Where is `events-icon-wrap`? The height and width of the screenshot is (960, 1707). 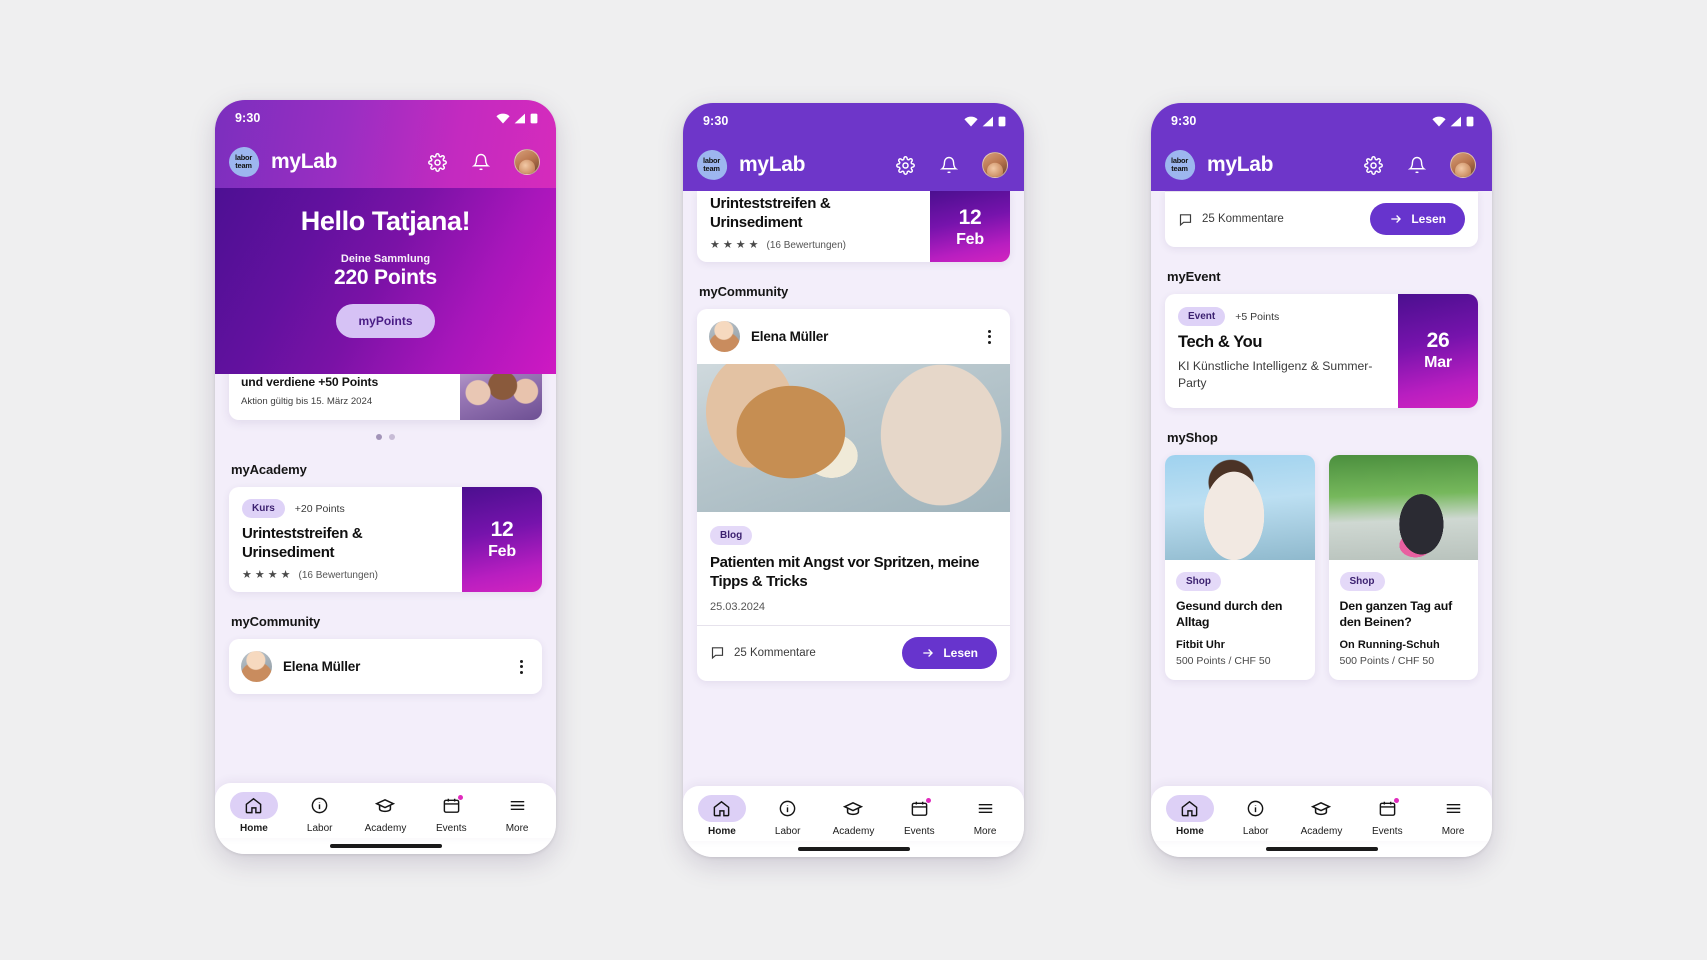 events-icon-wrap is located at coordinates (452, 805).